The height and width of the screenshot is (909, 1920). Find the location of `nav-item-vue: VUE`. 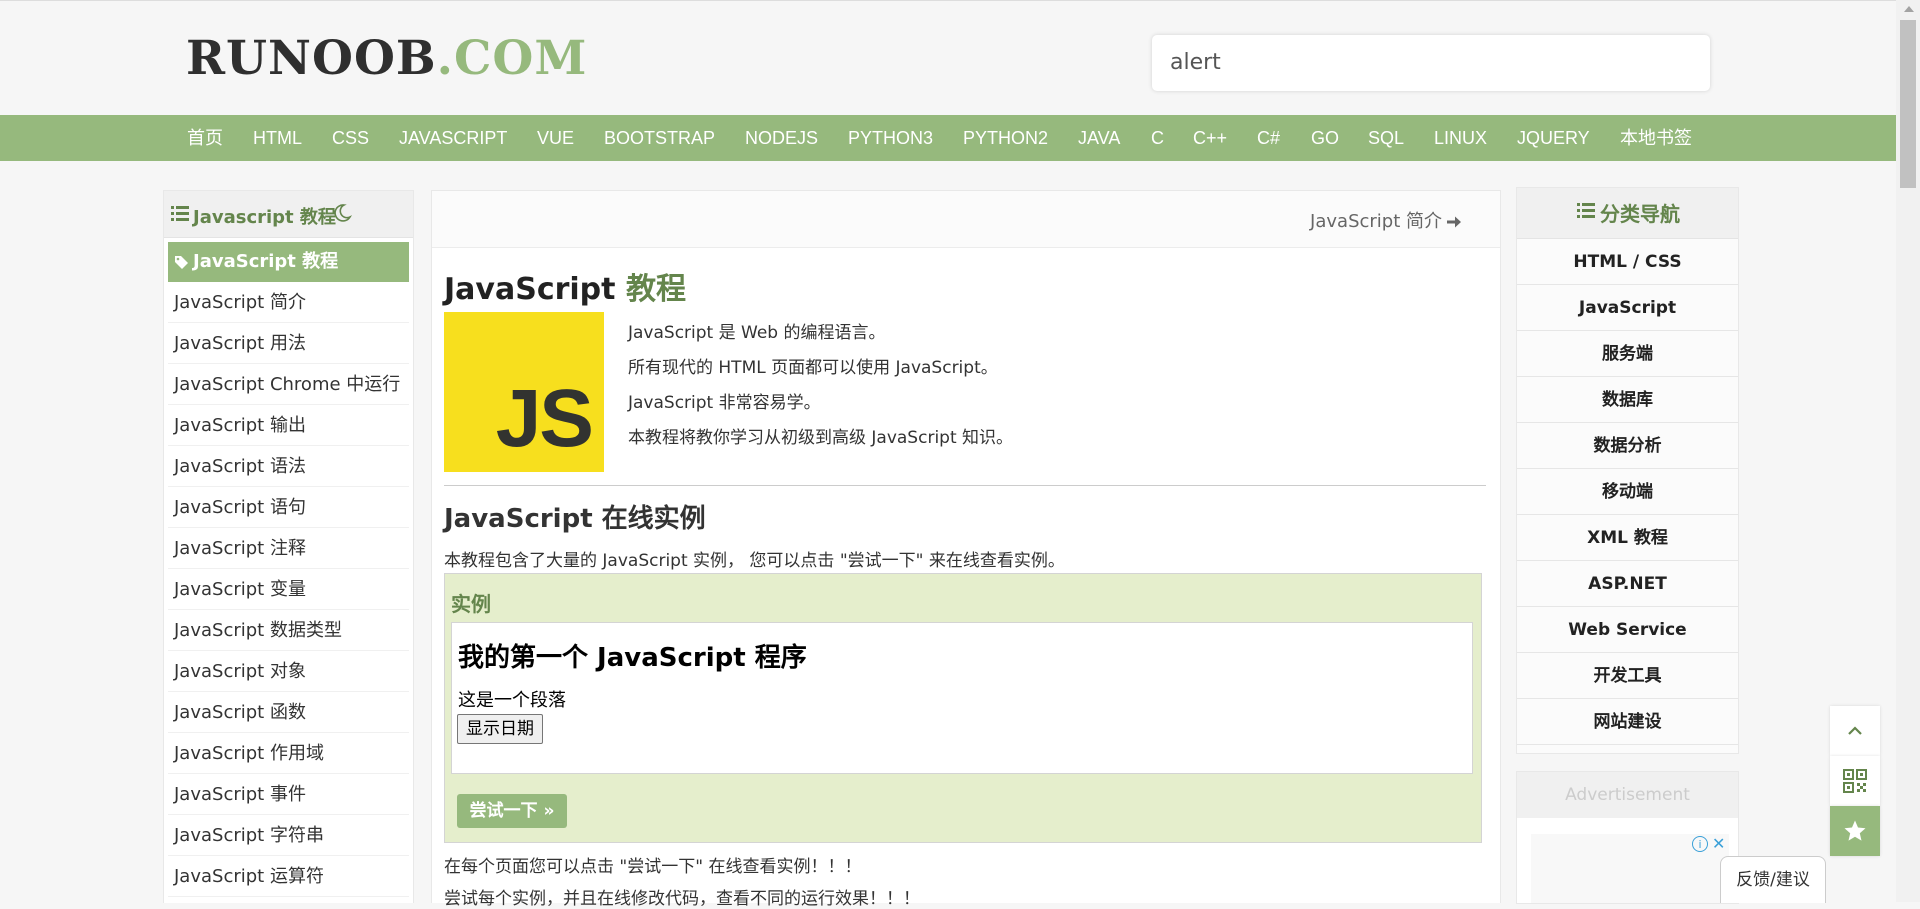

nav-item-vue: VUE is located at coordinates (555, 138).